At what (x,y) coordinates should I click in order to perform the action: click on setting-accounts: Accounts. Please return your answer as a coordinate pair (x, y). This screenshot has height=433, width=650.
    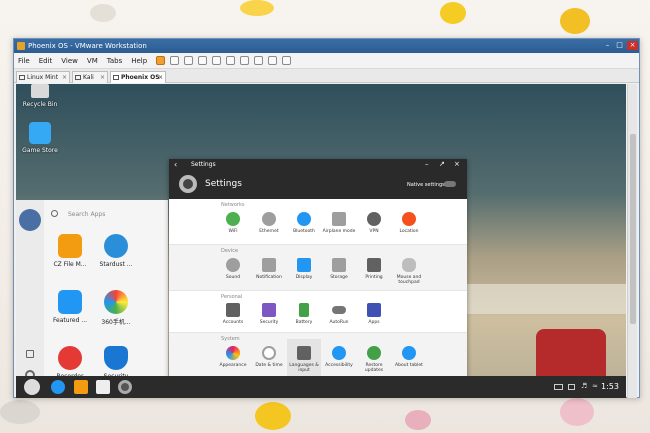
    Looking at the image, I should click on (233, 314).